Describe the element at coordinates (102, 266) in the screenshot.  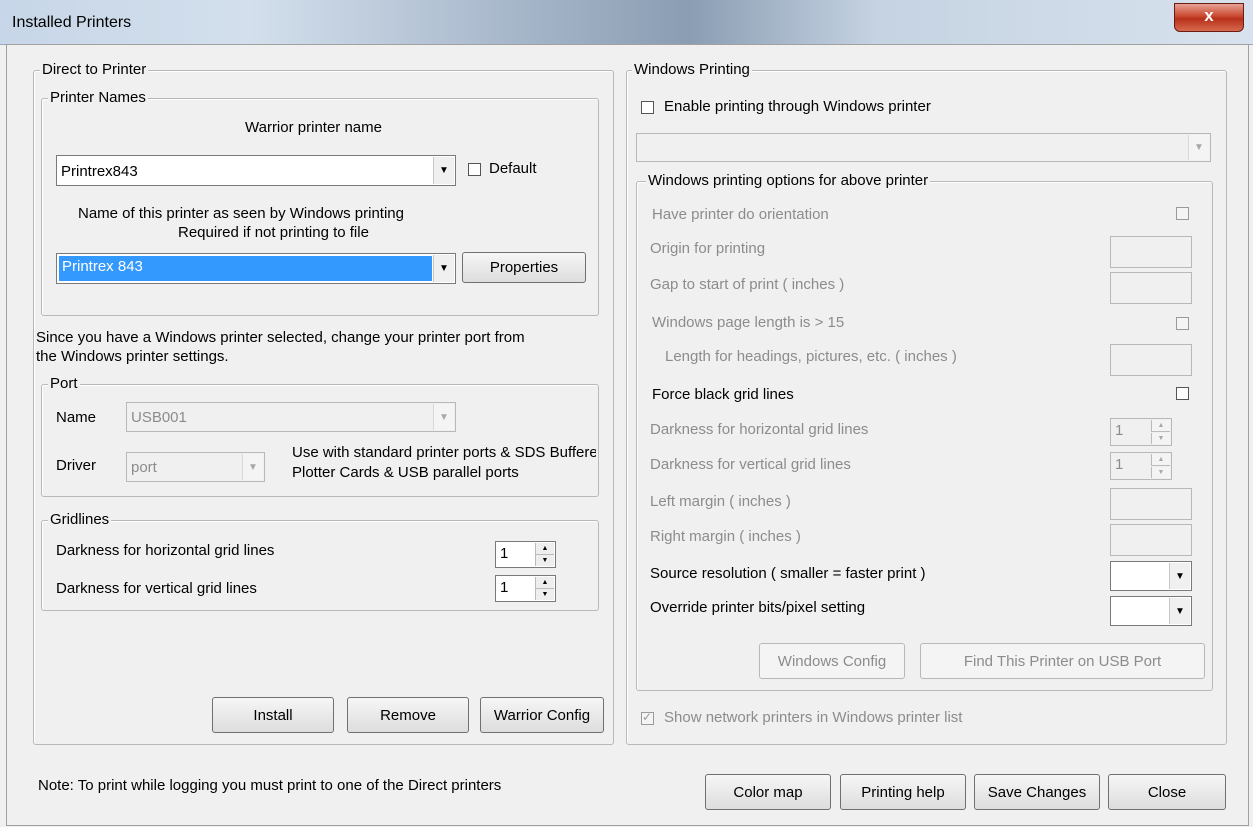
I see `windows-printer-value: Printrex 843` at that location.